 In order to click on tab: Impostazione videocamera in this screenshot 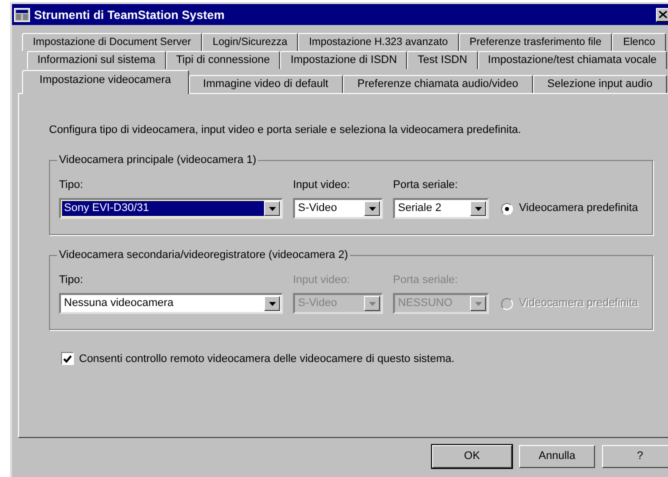, I will do `click(105, 82)`.